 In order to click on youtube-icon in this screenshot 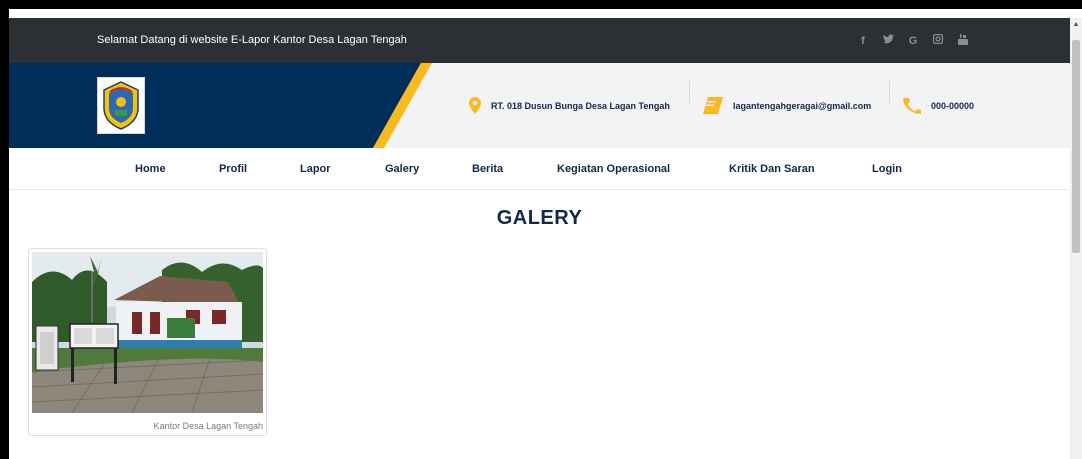, I will do `click(963, 40)`.